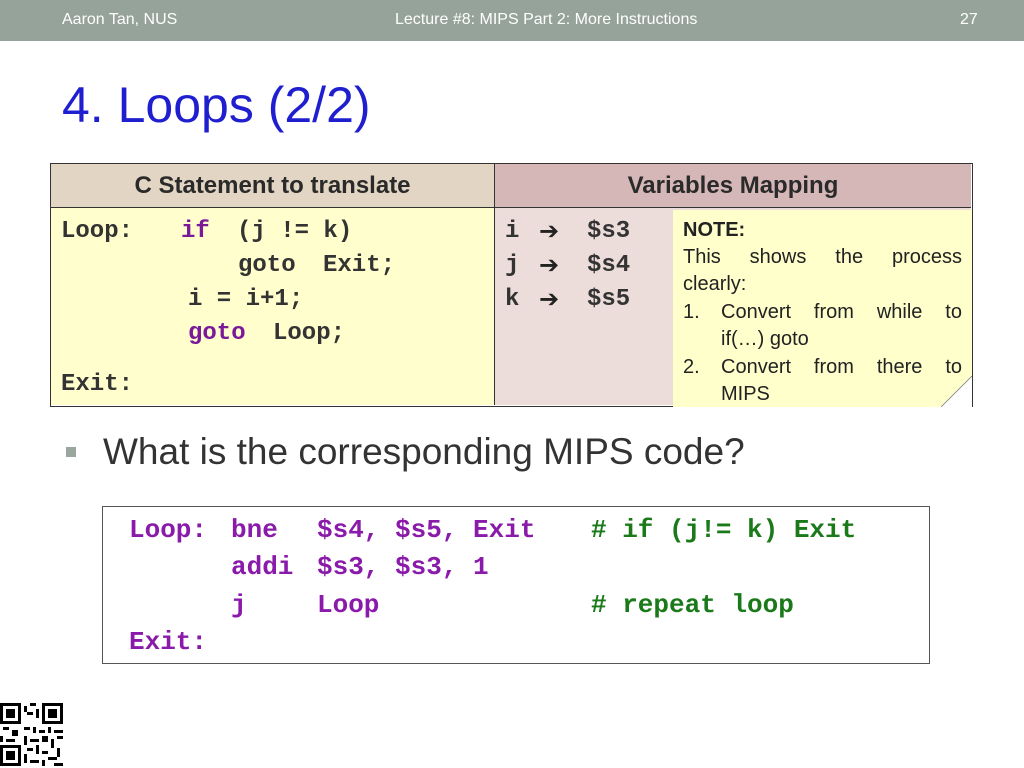 This screenshot has height=768, width=1024. I want to click on mips-j-comment: # repeat loop, so click(692, 605).